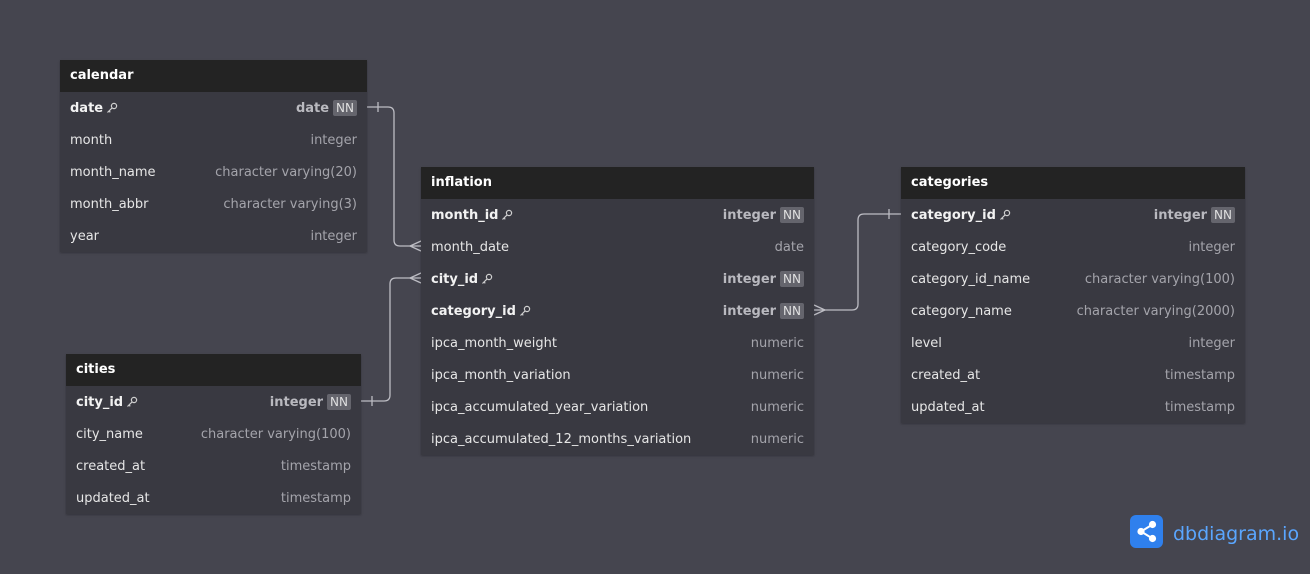  Describe the element at coordinates (857, 262) in the screenshot. I see `relation-inflation-categories` at that location.